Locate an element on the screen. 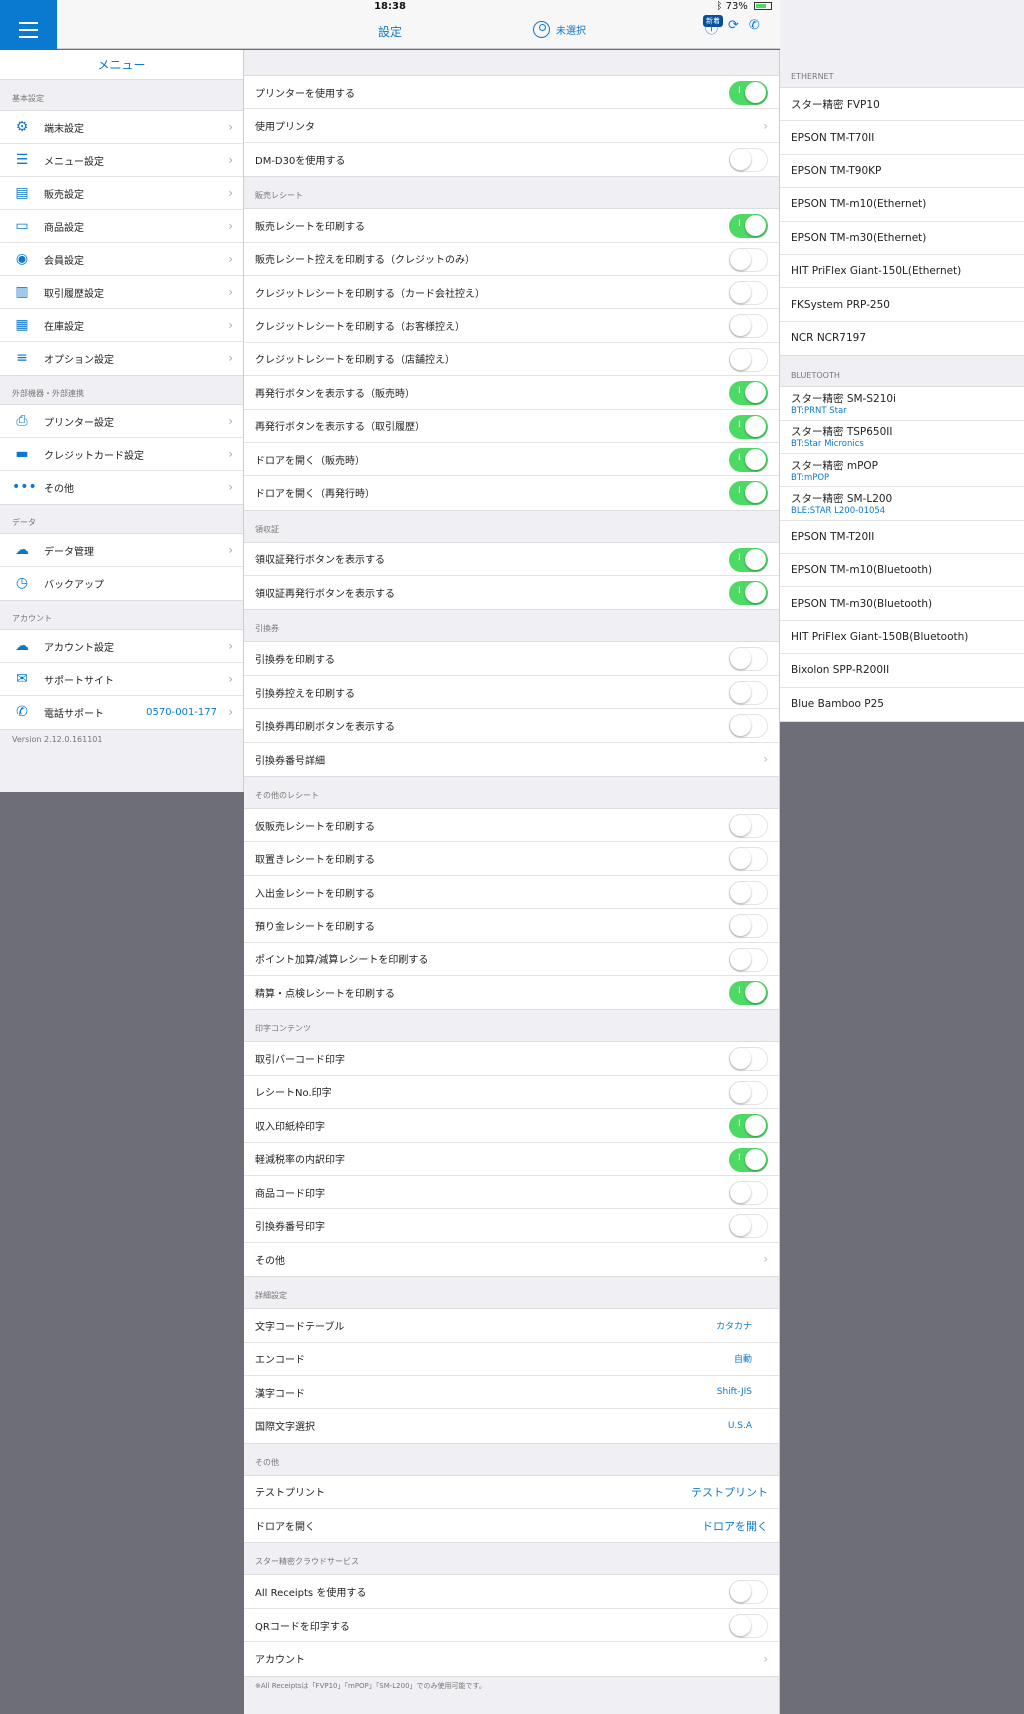 This screenshot has height=1714, width=1024. cloud-account-icon: ☁ is located at coordinates (22, 646).